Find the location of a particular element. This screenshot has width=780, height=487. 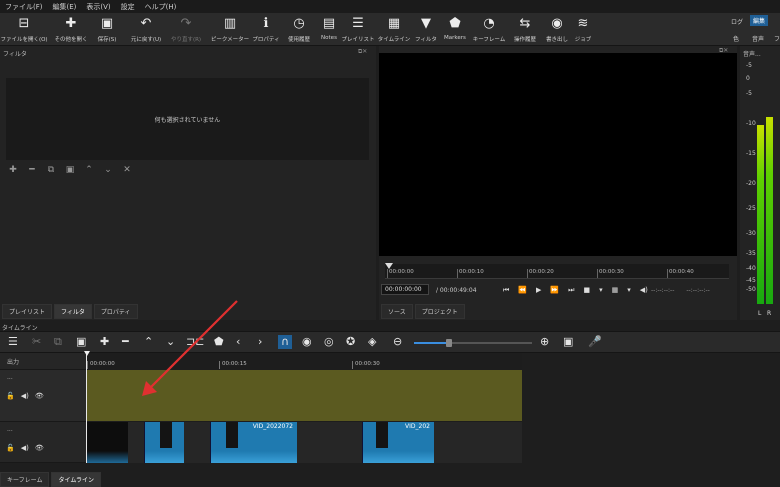

remove-filter-icon: ━ is located at coordinates (32, 170).